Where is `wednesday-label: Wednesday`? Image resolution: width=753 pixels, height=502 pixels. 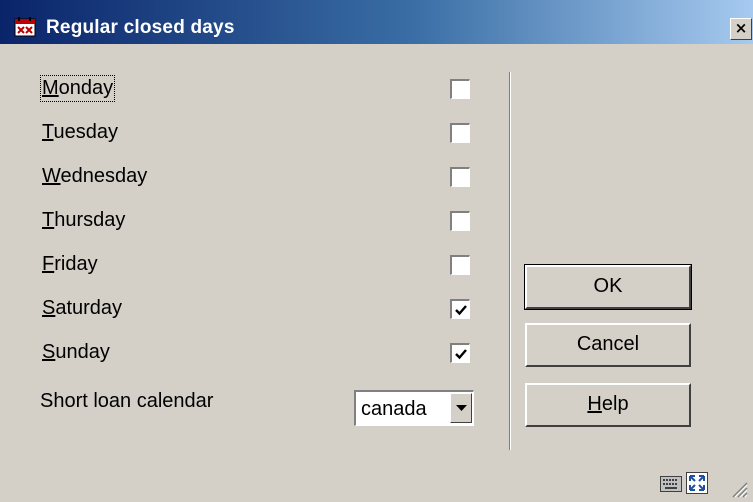
wednesday-label: Wednesday is located at coordinates (94, 176).